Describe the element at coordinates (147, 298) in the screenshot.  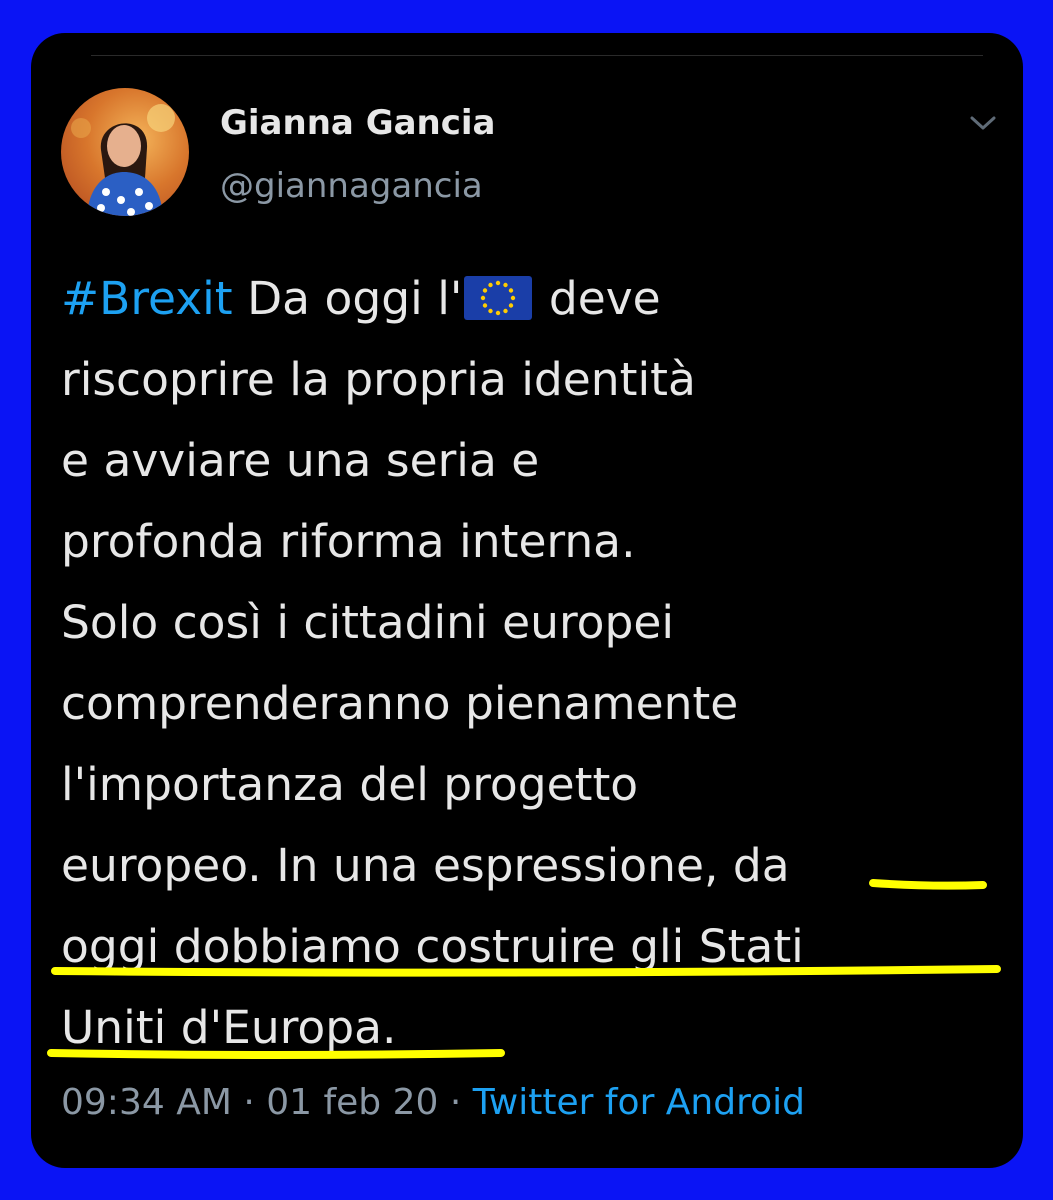
I see `hashtag-link: #Brexit` at that location.